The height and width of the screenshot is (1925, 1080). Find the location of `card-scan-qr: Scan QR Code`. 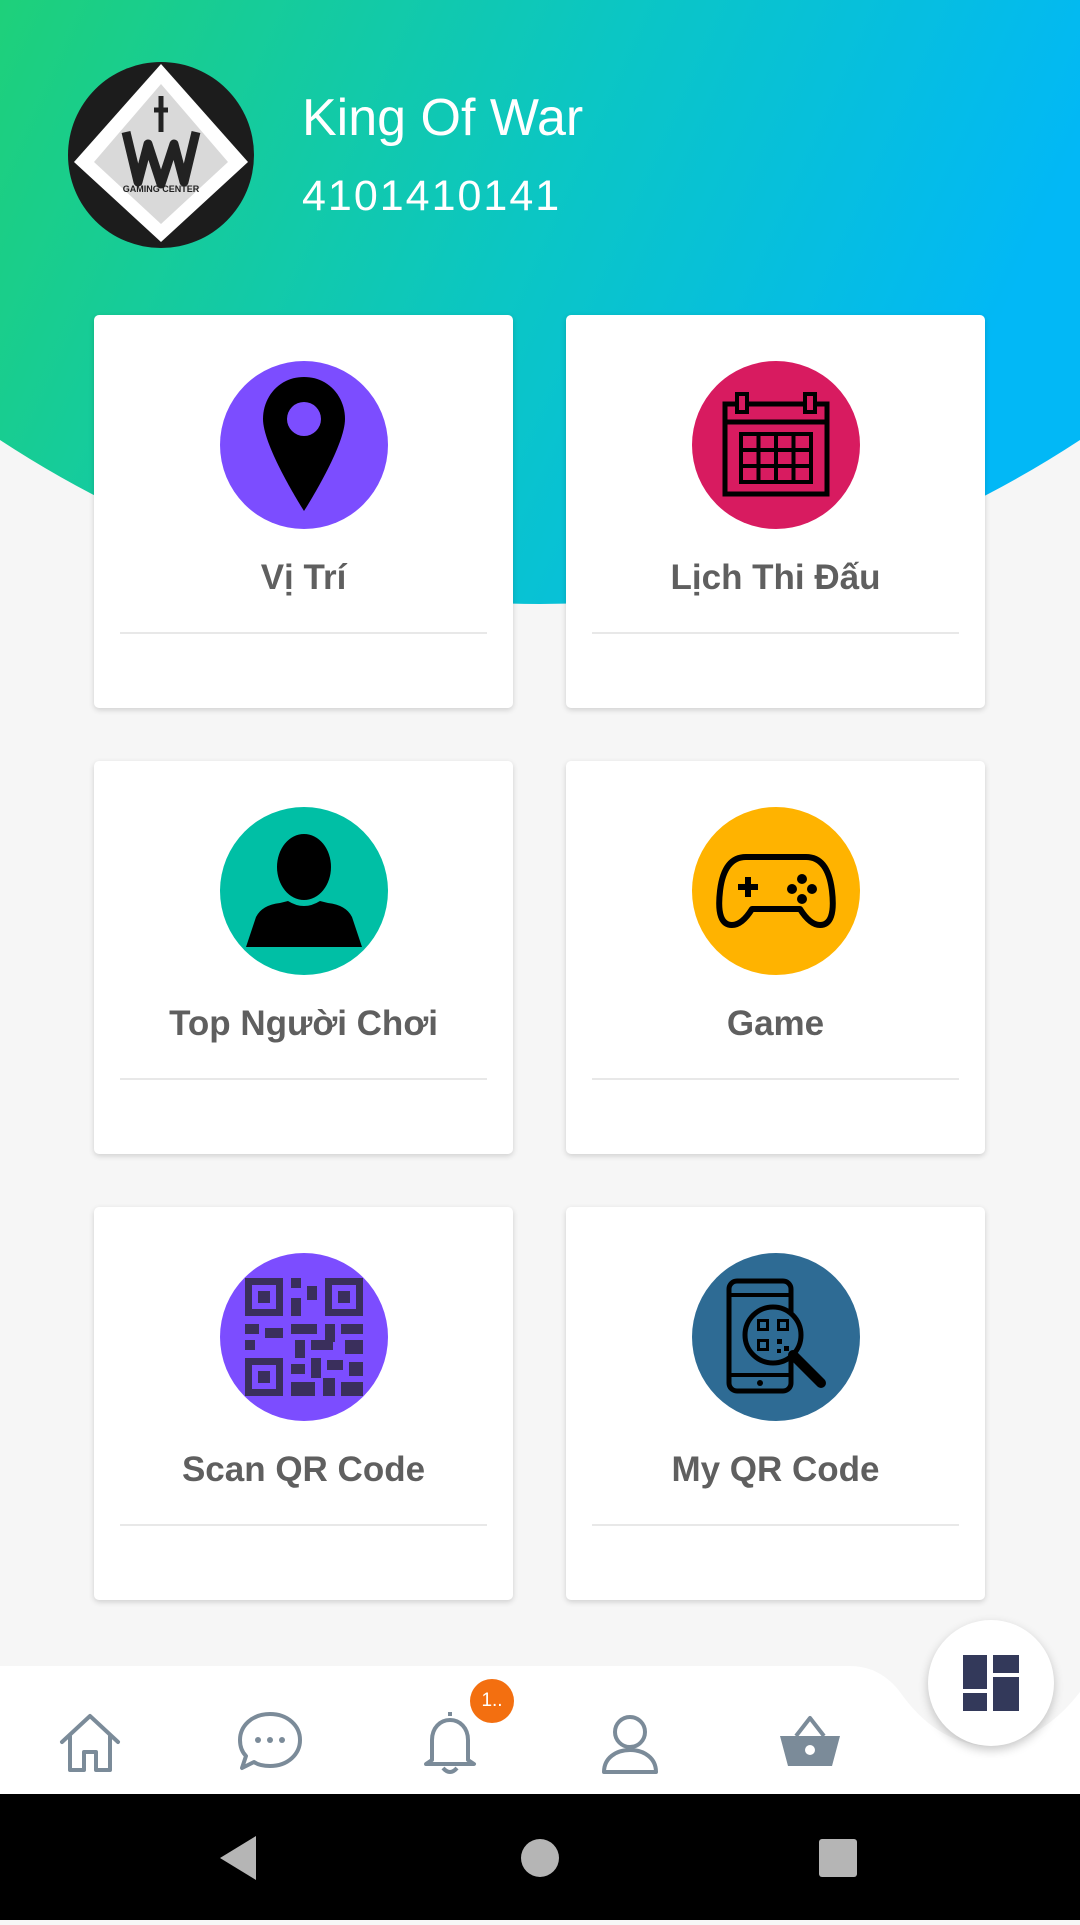

card-scan-qr: Scan QR Code is located at coordinates (303, 1403).